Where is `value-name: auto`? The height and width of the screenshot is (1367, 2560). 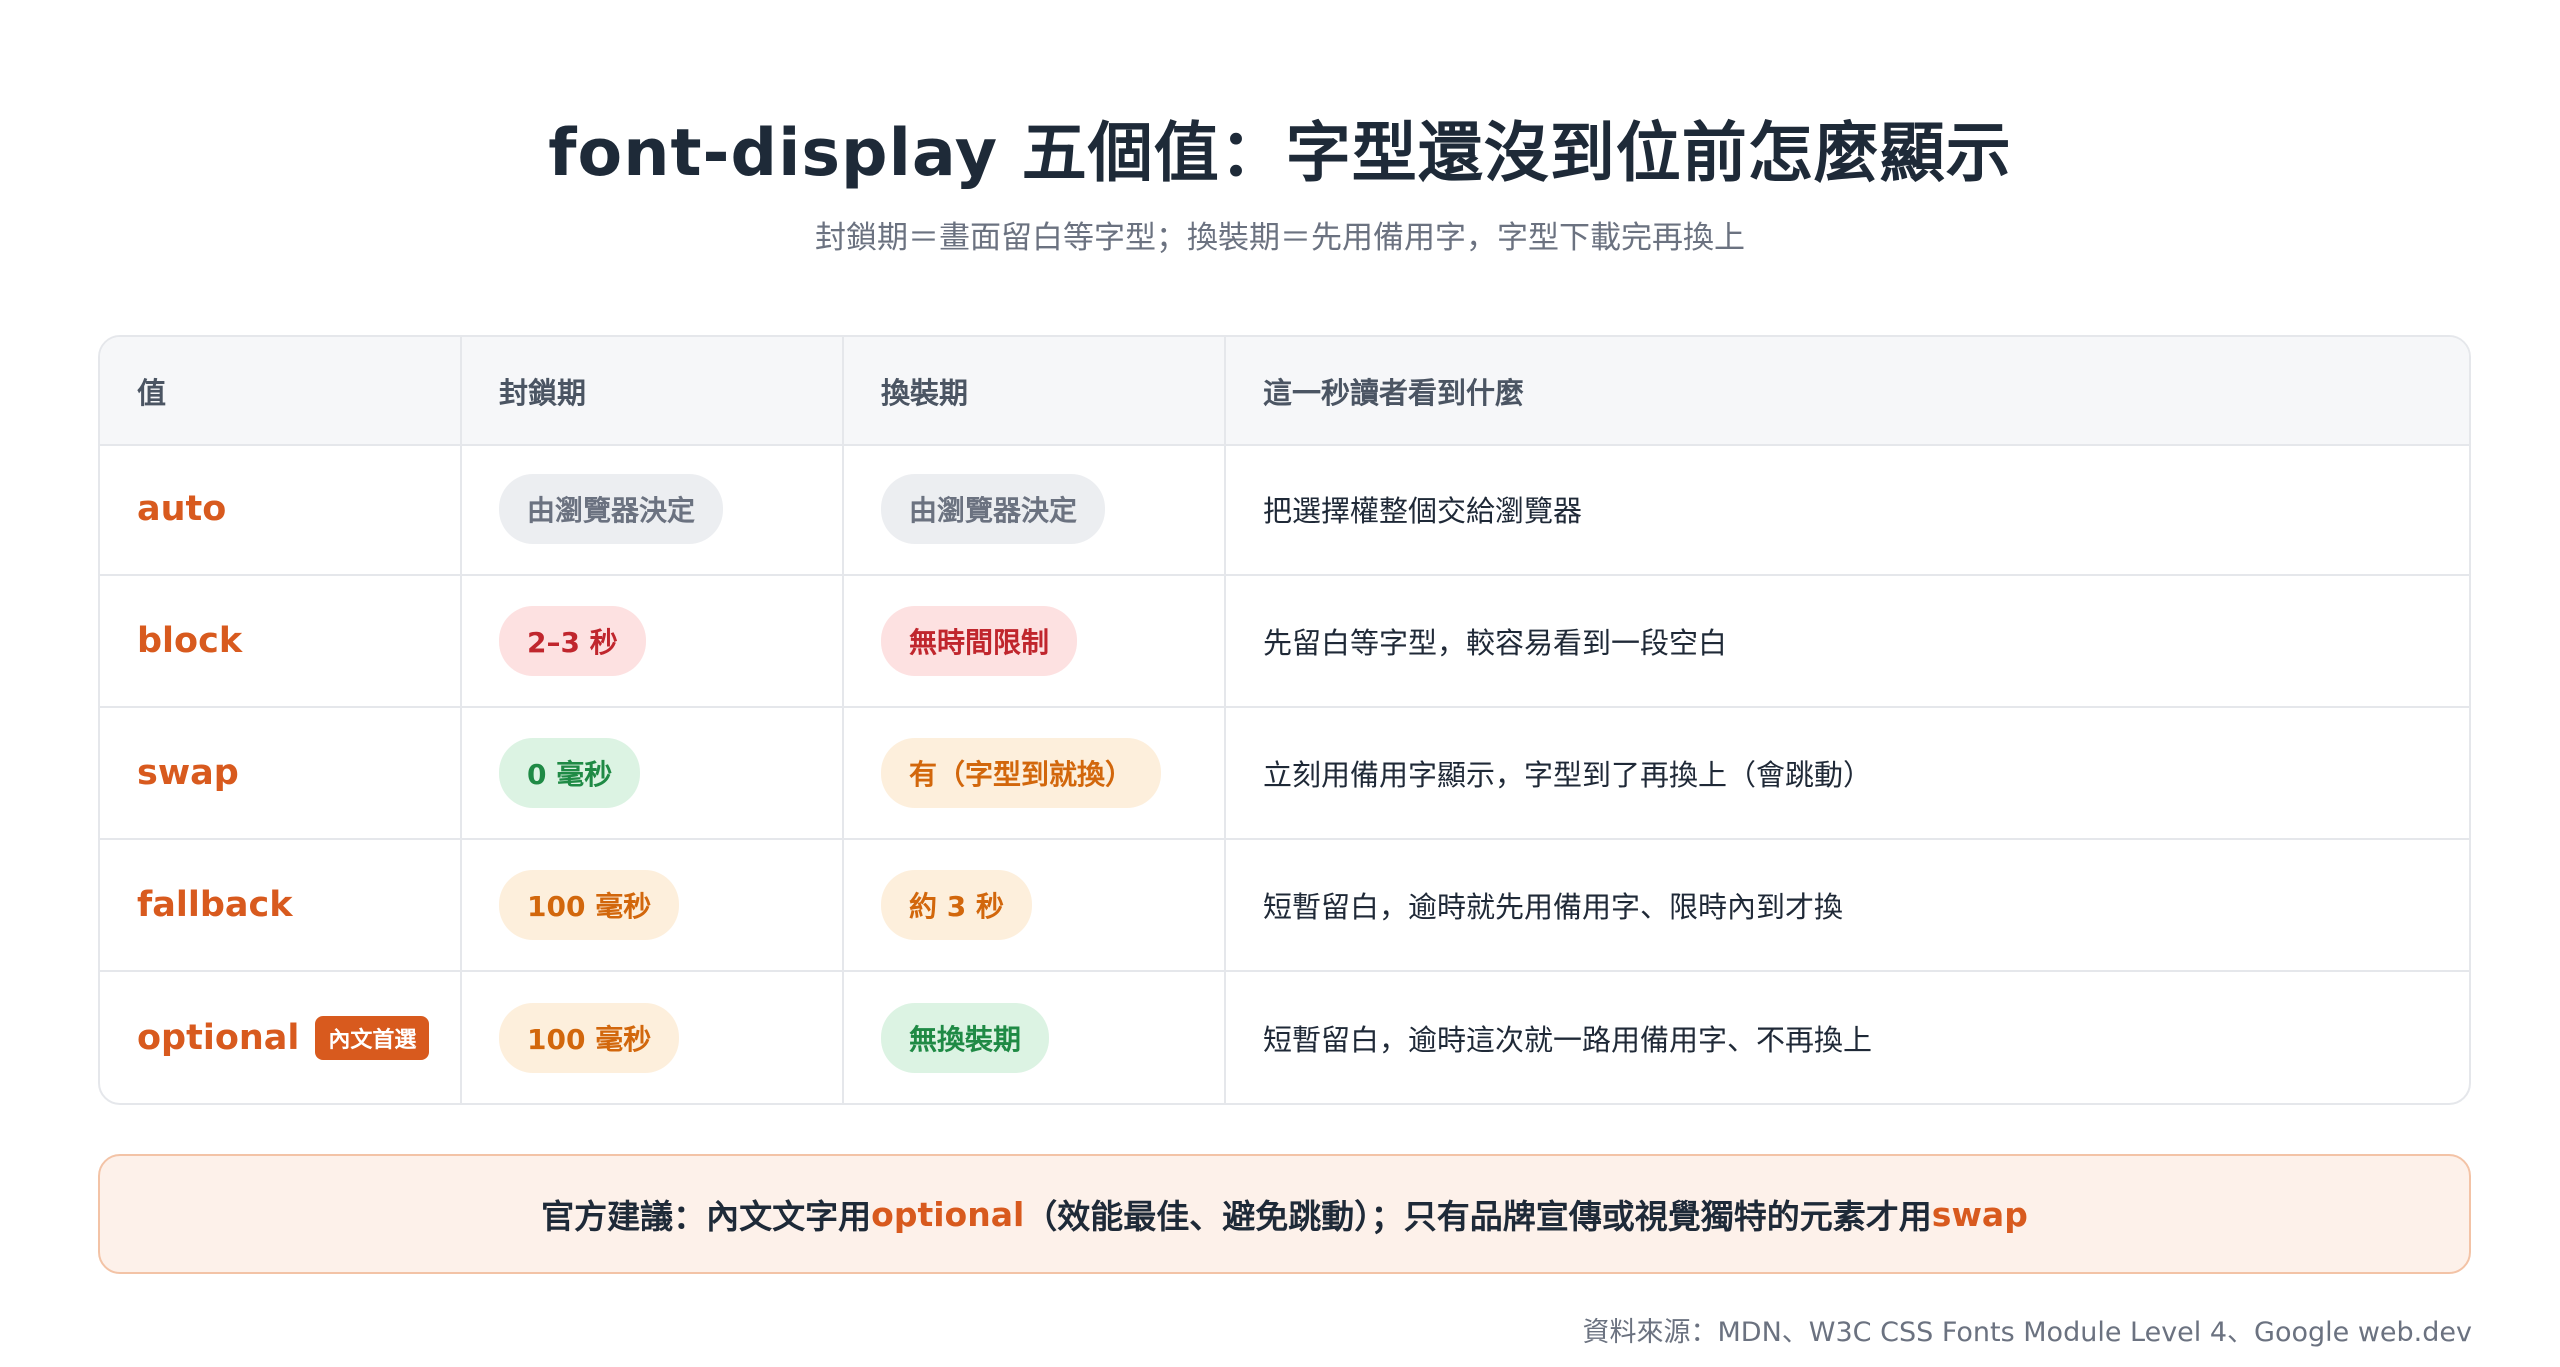 value-name: auto is located at coordinates (182, 509).